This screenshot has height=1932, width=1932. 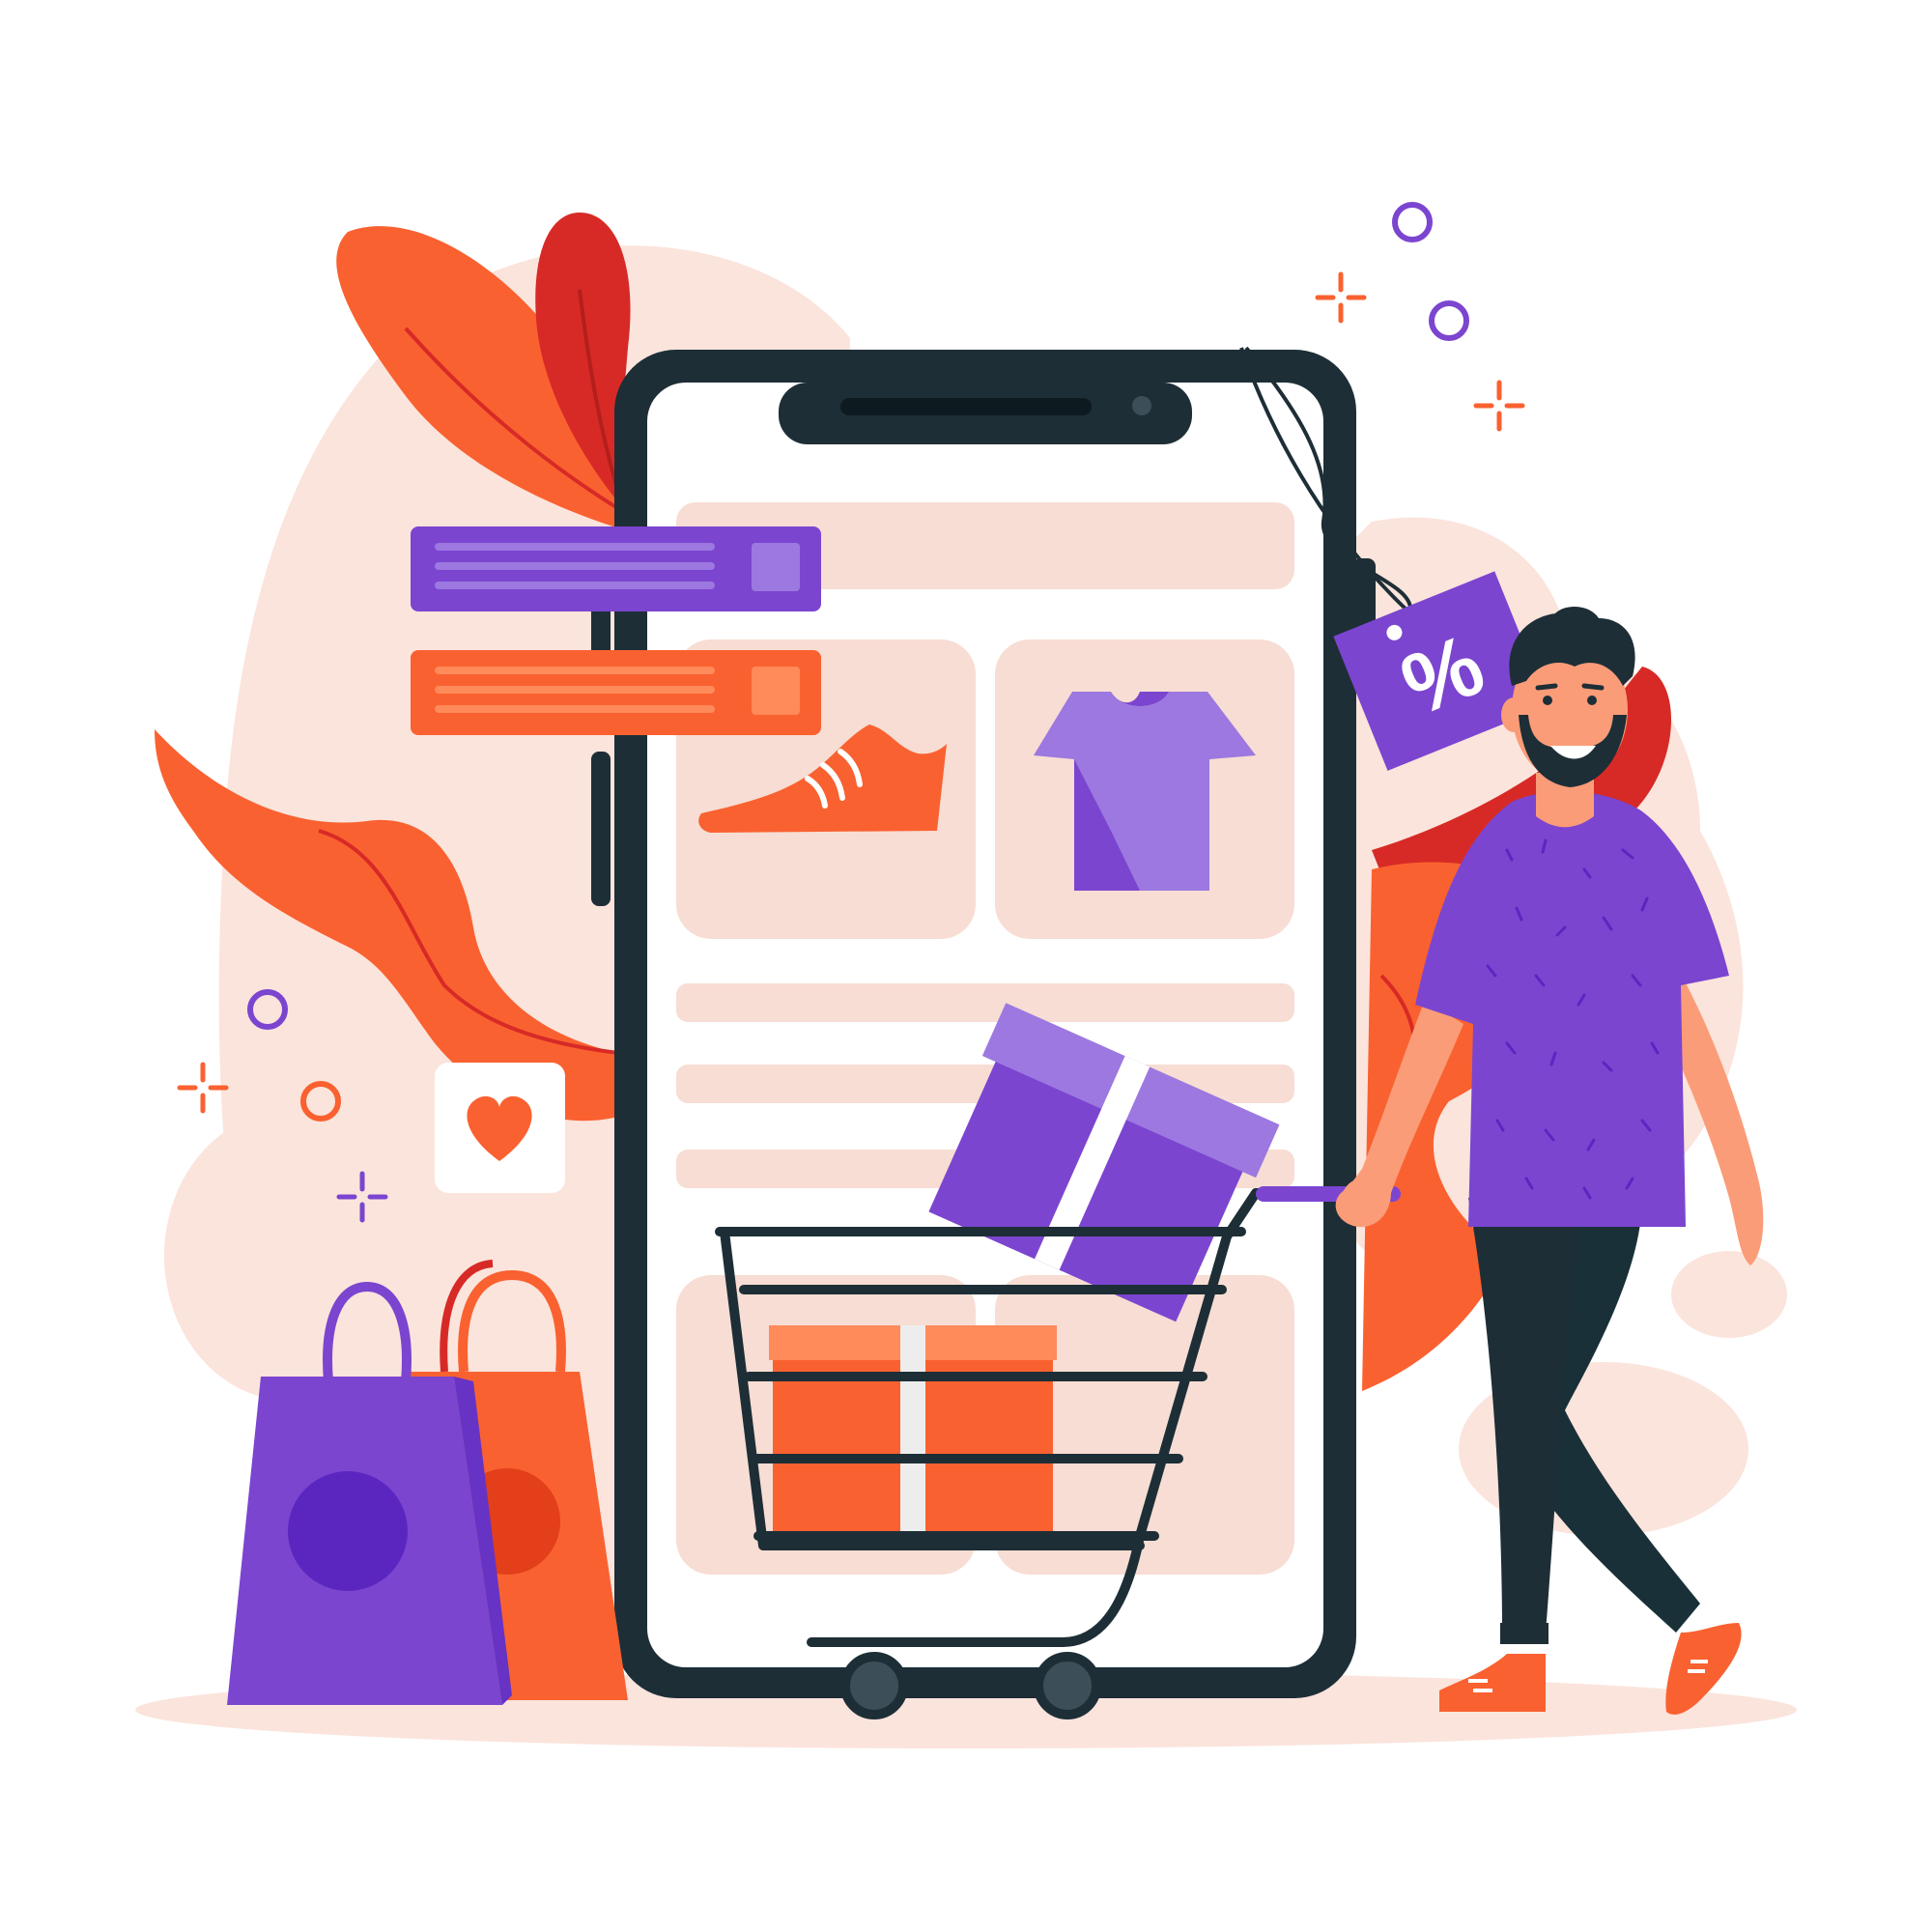 What do you see at coordinates (289, 1256) in the screenshot?
I see `left-lower-blob` at bounding box center [289, 1256].